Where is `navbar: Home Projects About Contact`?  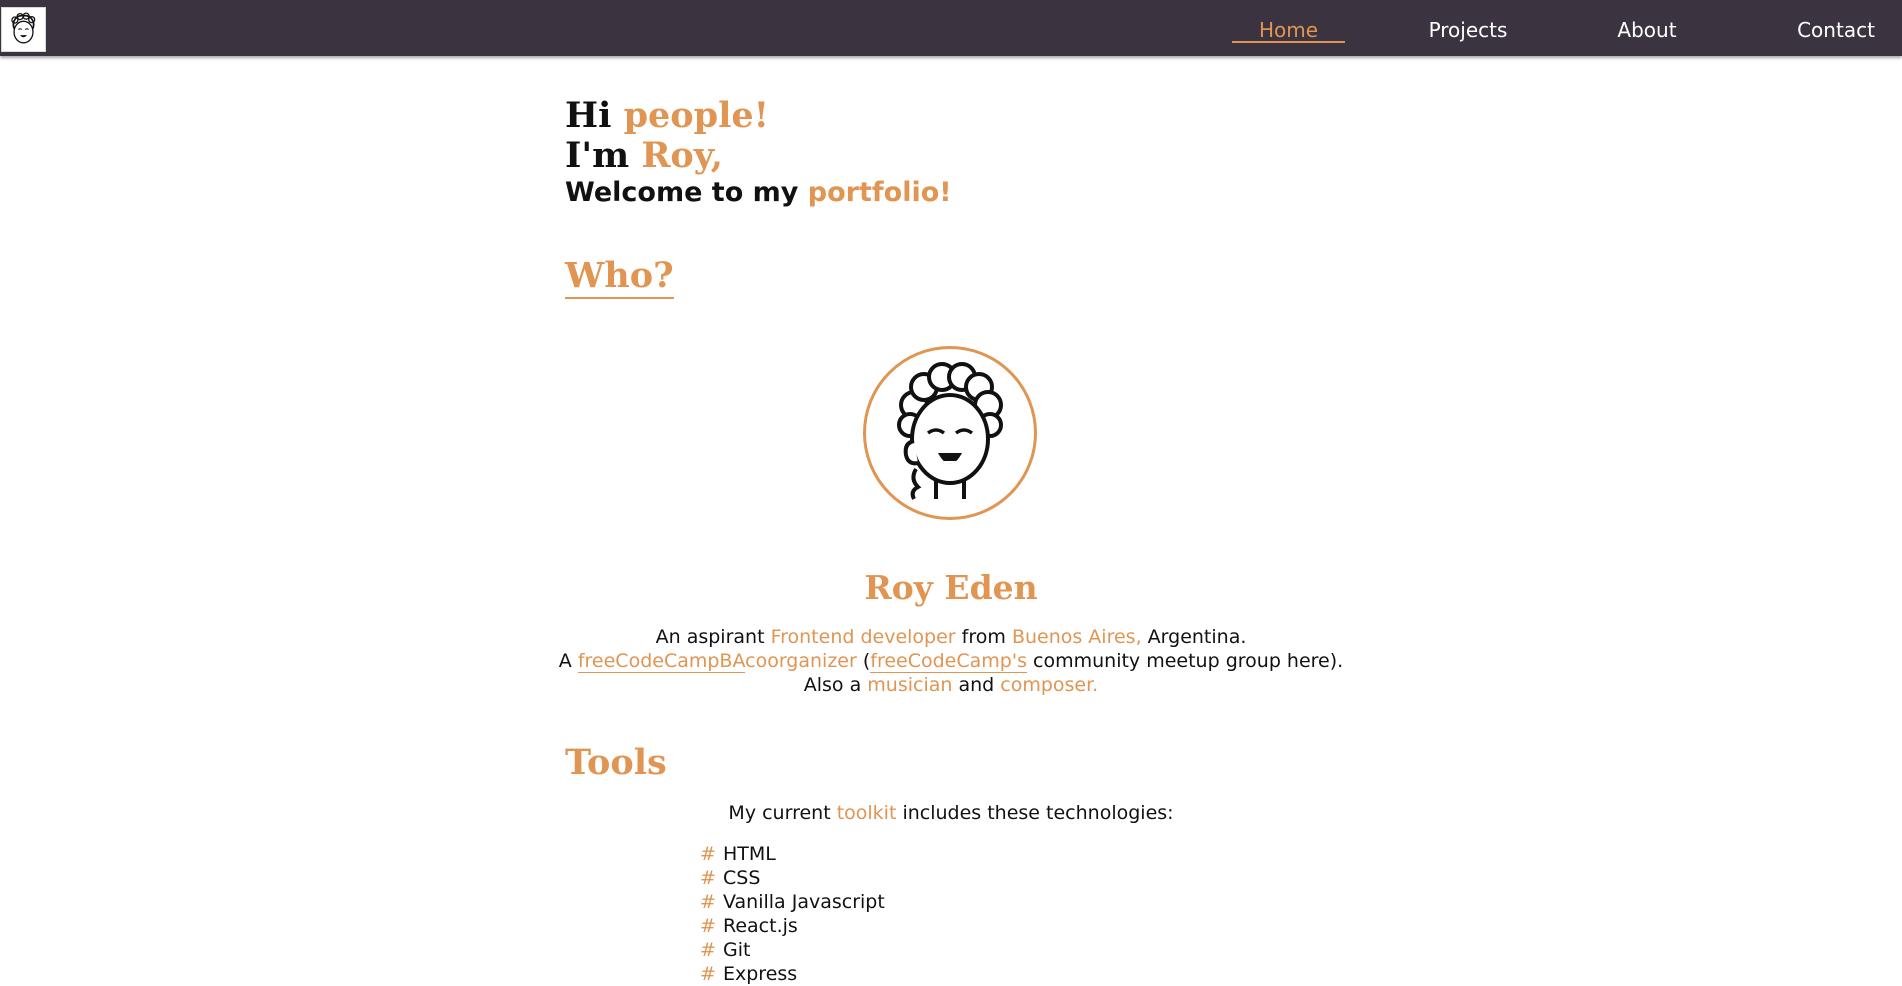
navbar: Home Projects About Contact is located at coordinates (951, 28).